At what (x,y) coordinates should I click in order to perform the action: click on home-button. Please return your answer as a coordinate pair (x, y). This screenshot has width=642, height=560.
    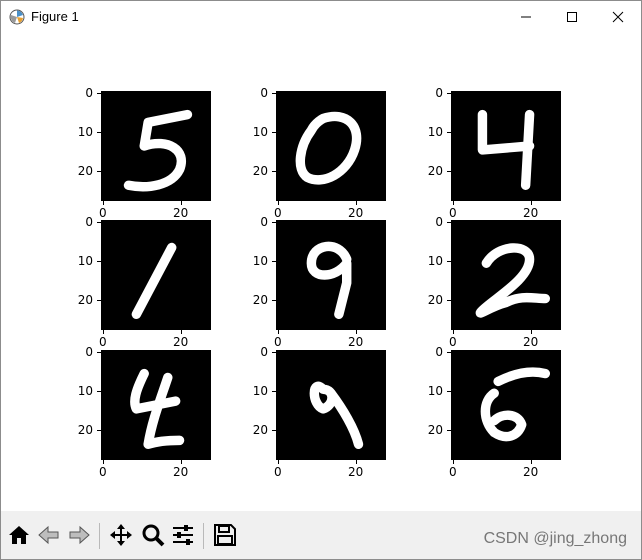
    Looking at the image, I should click on (19, 535).